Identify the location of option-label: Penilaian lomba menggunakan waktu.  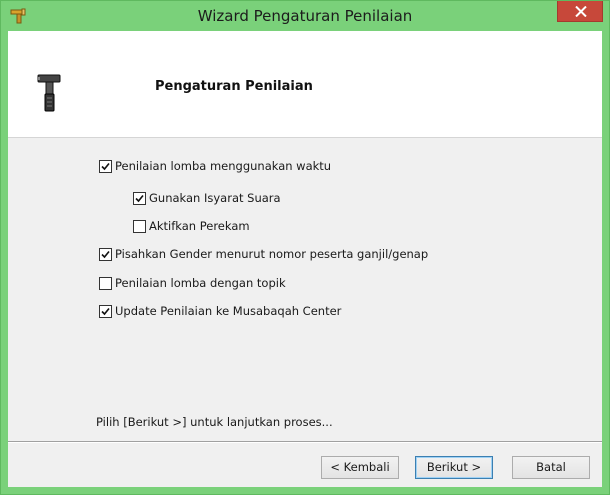
(223, 166).